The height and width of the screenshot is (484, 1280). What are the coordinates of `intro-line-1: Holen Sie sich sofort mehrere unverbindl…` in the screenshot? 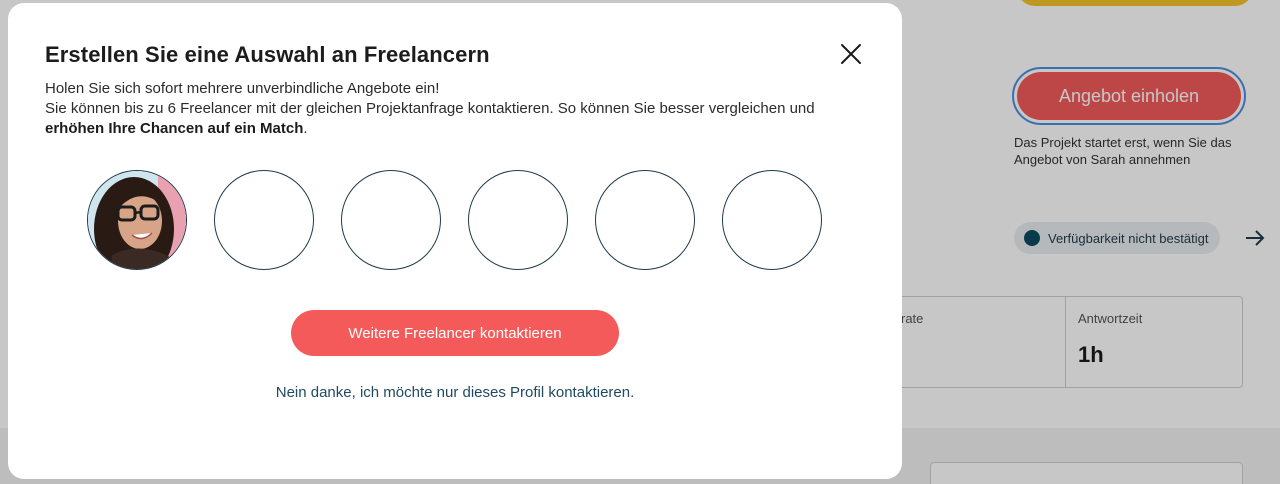 It's located at (242, 88).